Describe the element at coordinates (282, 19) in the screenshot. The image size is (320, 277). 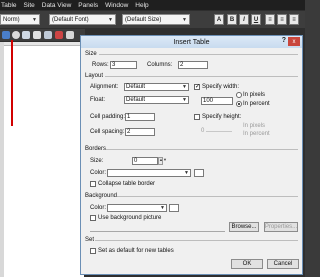
I see `align-center-button: ≡` at that location.